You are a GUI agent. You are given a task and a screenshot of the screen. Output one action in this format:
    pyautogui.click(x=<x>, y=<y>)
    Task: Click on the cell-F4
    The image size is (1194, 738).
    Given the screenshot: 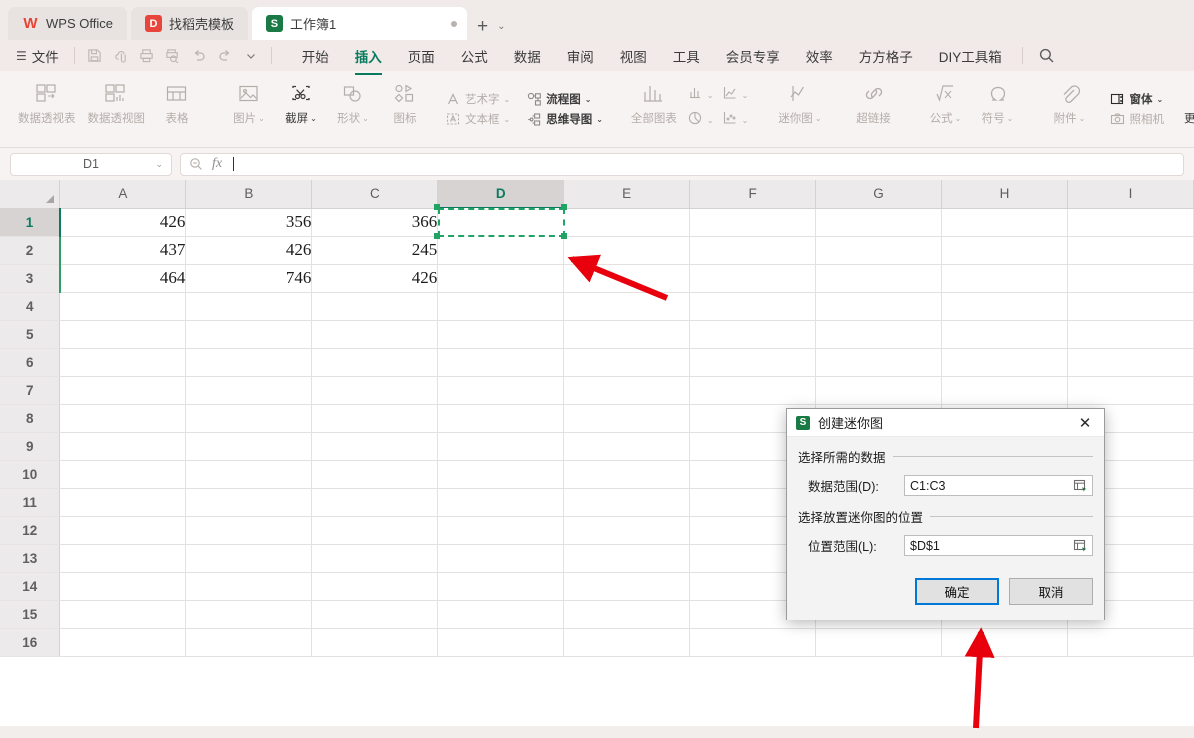 What is the action you would take?
    pyautogui.click(x=753, y=306)
    